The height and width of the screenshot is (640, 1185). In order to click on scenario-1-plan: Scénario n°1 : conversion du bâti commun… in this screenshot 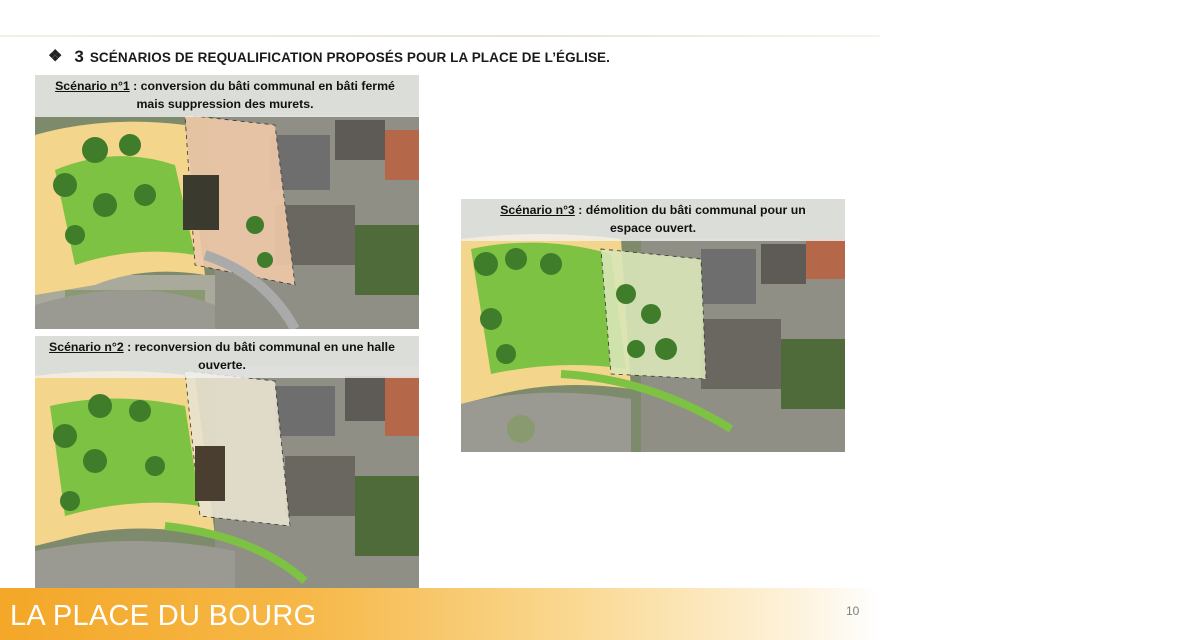, I will do `click(227, 202)`.